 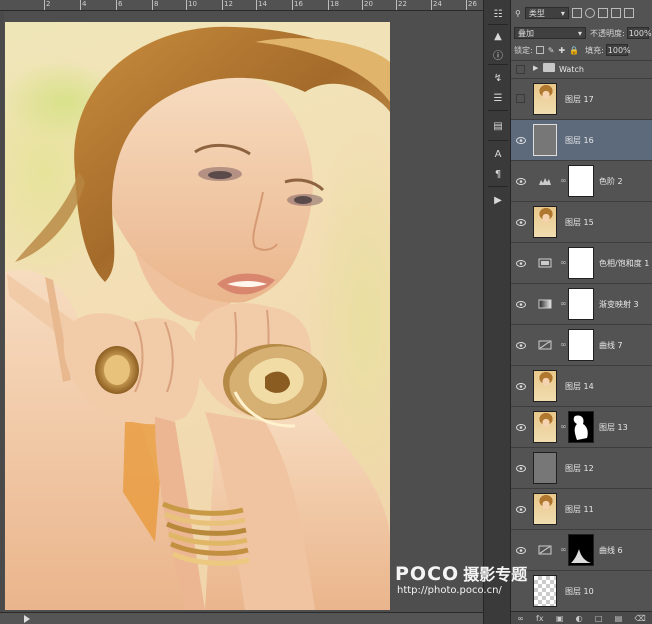 What do you see at coordinates (618, 50) in the screenshot?
I see `fill-input: 100%` at bounding box center [618, 50].